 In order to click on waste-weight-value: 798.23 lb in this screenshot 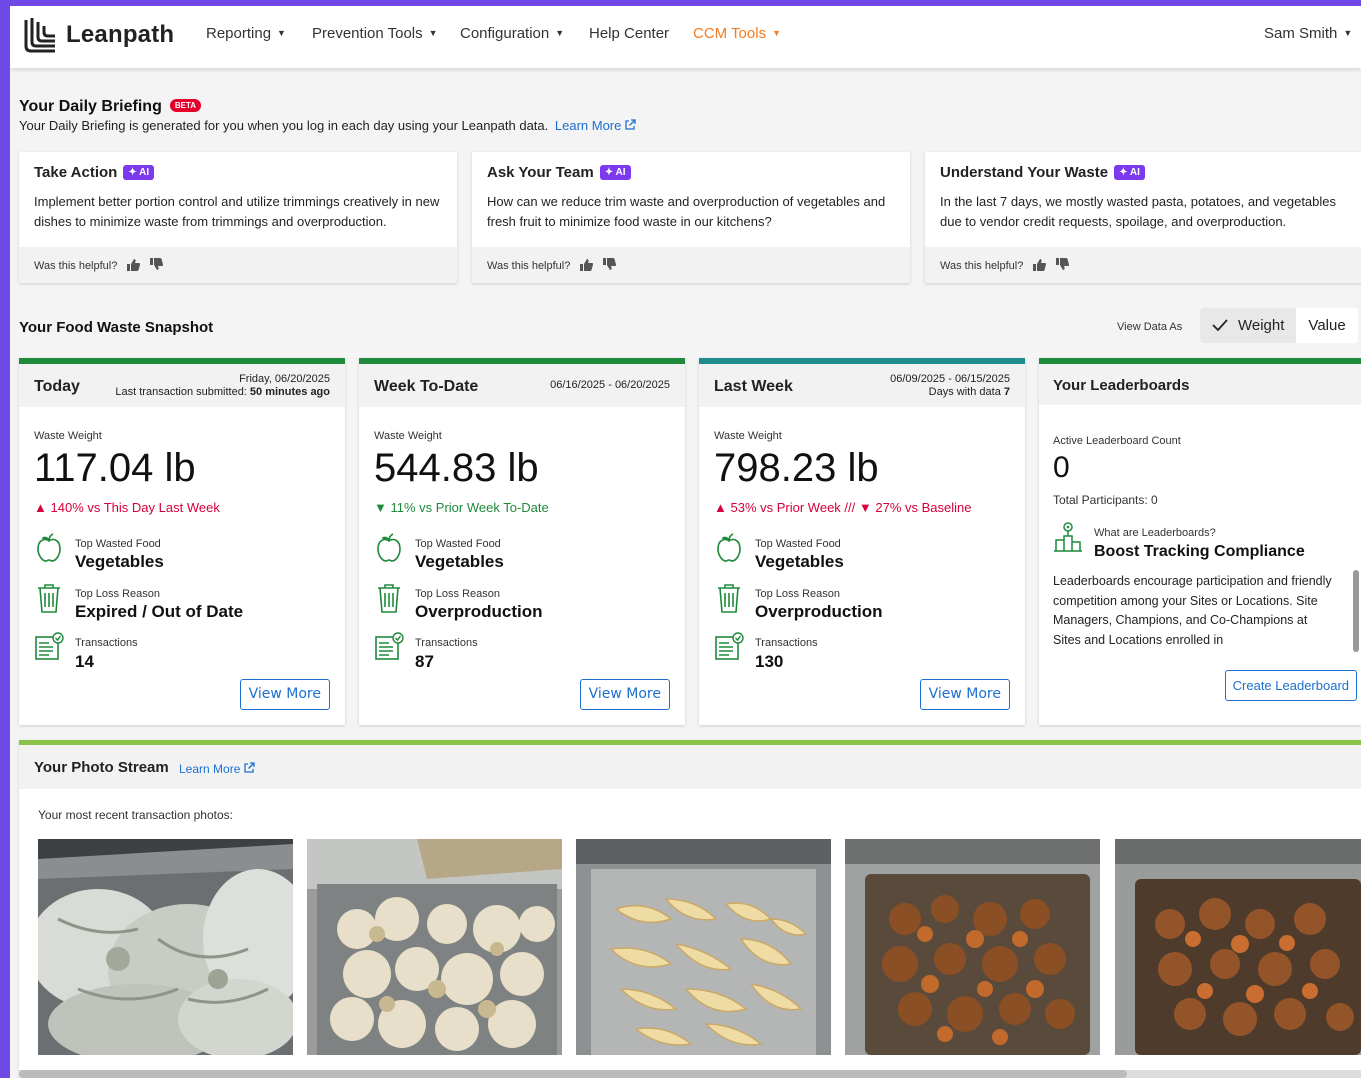, I will do `click(796, 468)`.